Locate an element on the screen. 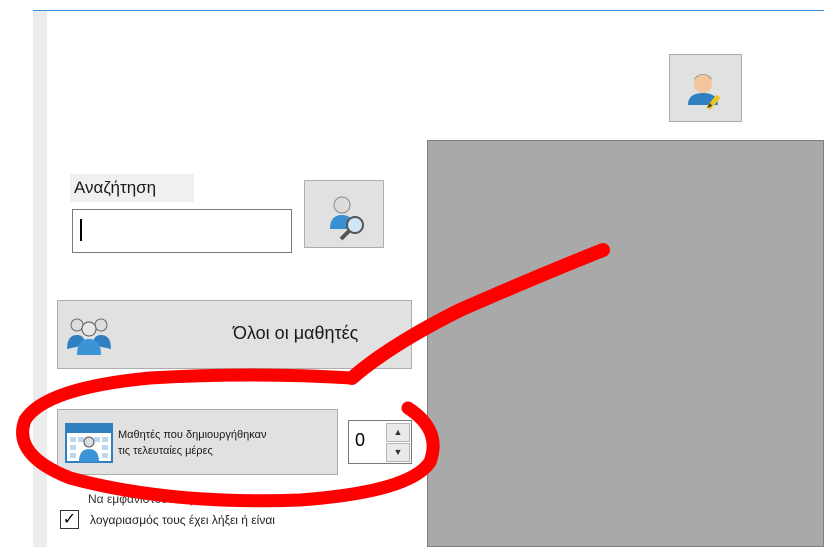  expired-accounts-checkbox: ✓ is located at coordinates (69, 519).